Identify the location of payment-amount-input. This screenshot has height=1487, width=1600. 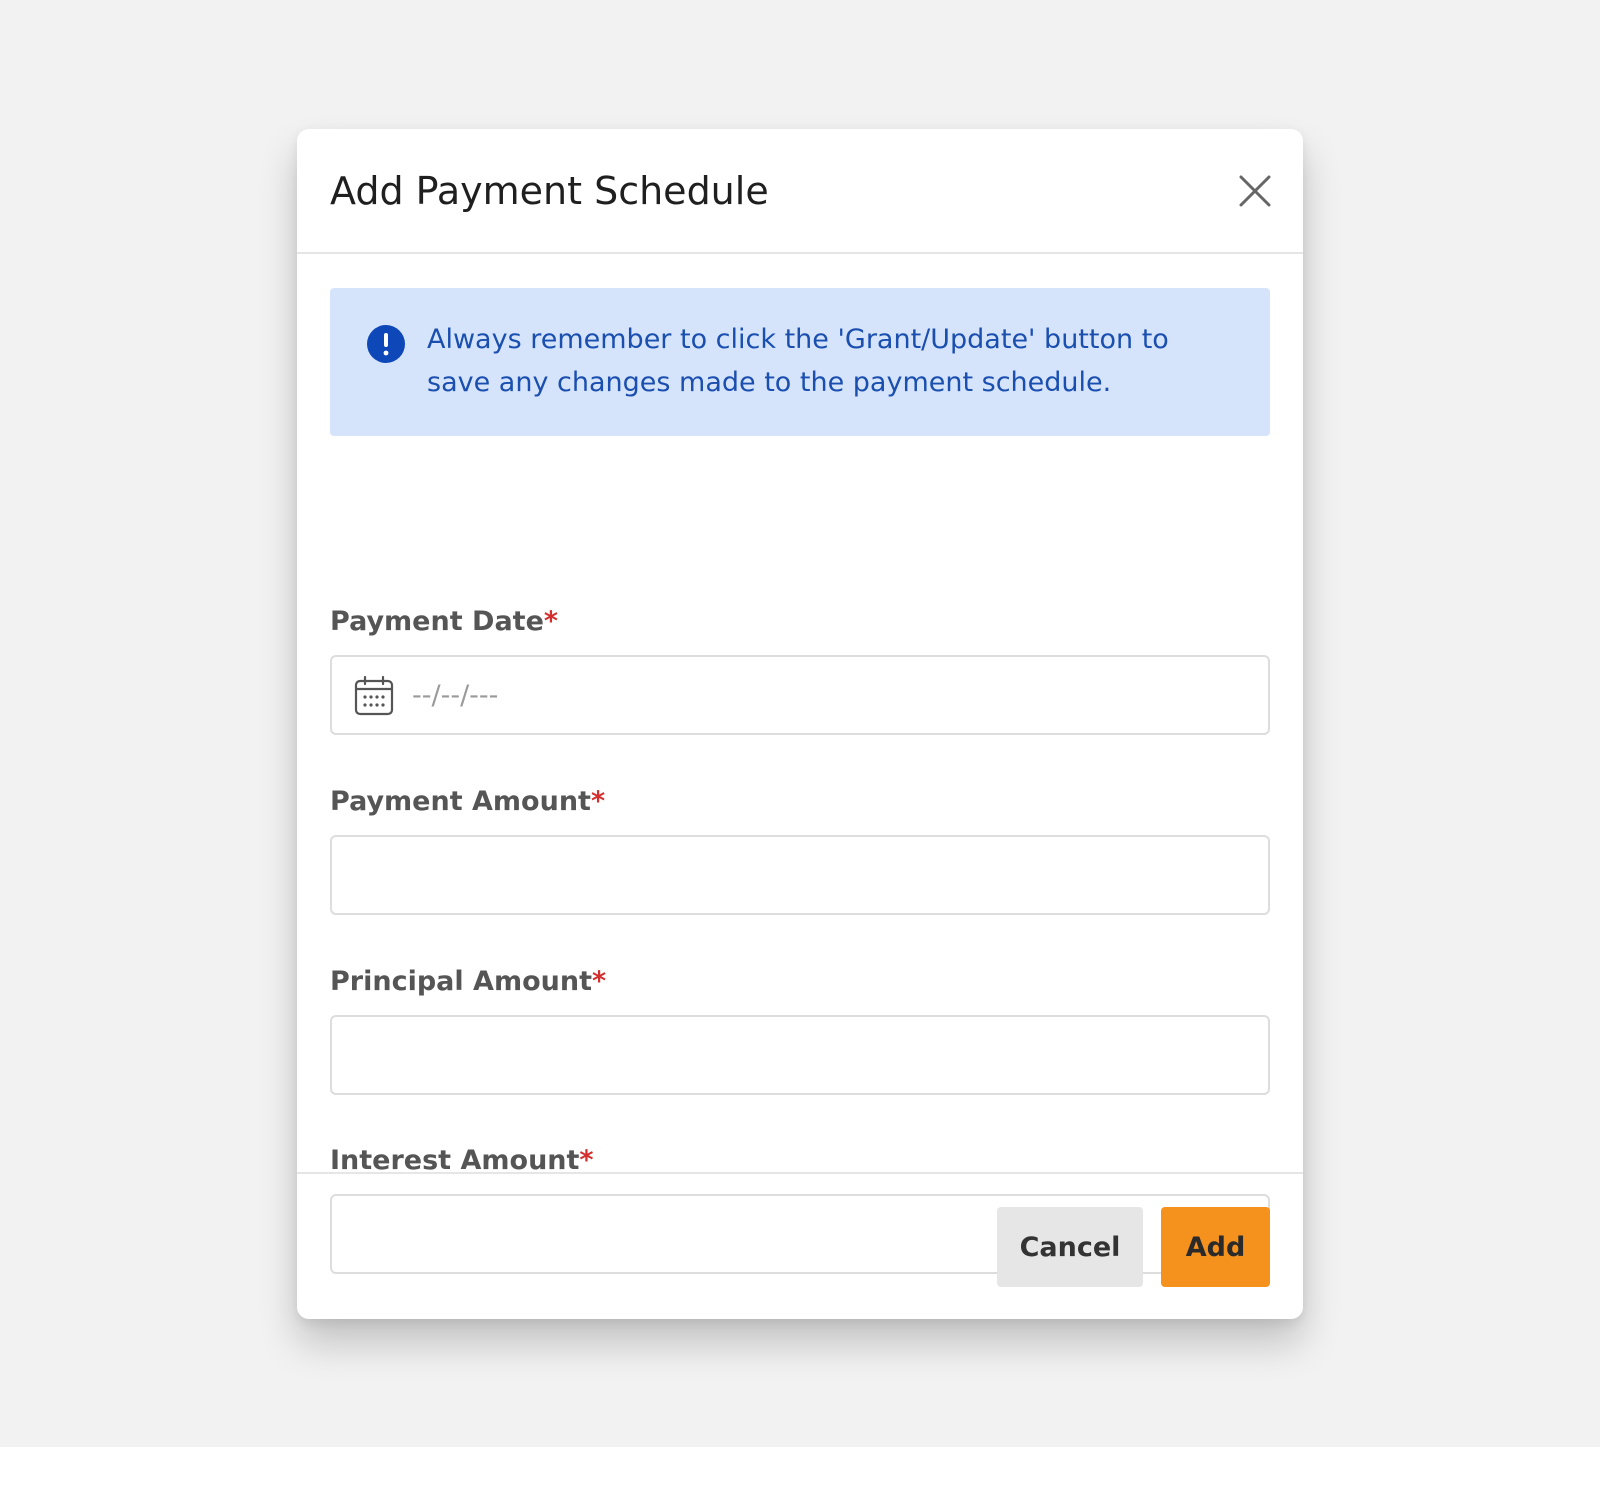
(800, 875).